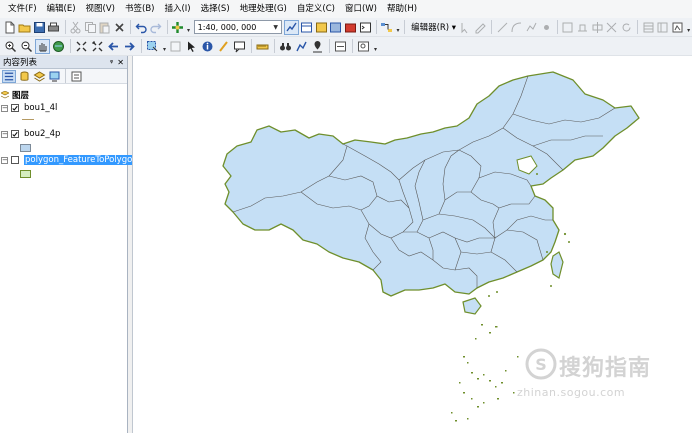  Describe the element at coordinates (301, 46) in the screenshot. I see `find-route-icon` at that location.